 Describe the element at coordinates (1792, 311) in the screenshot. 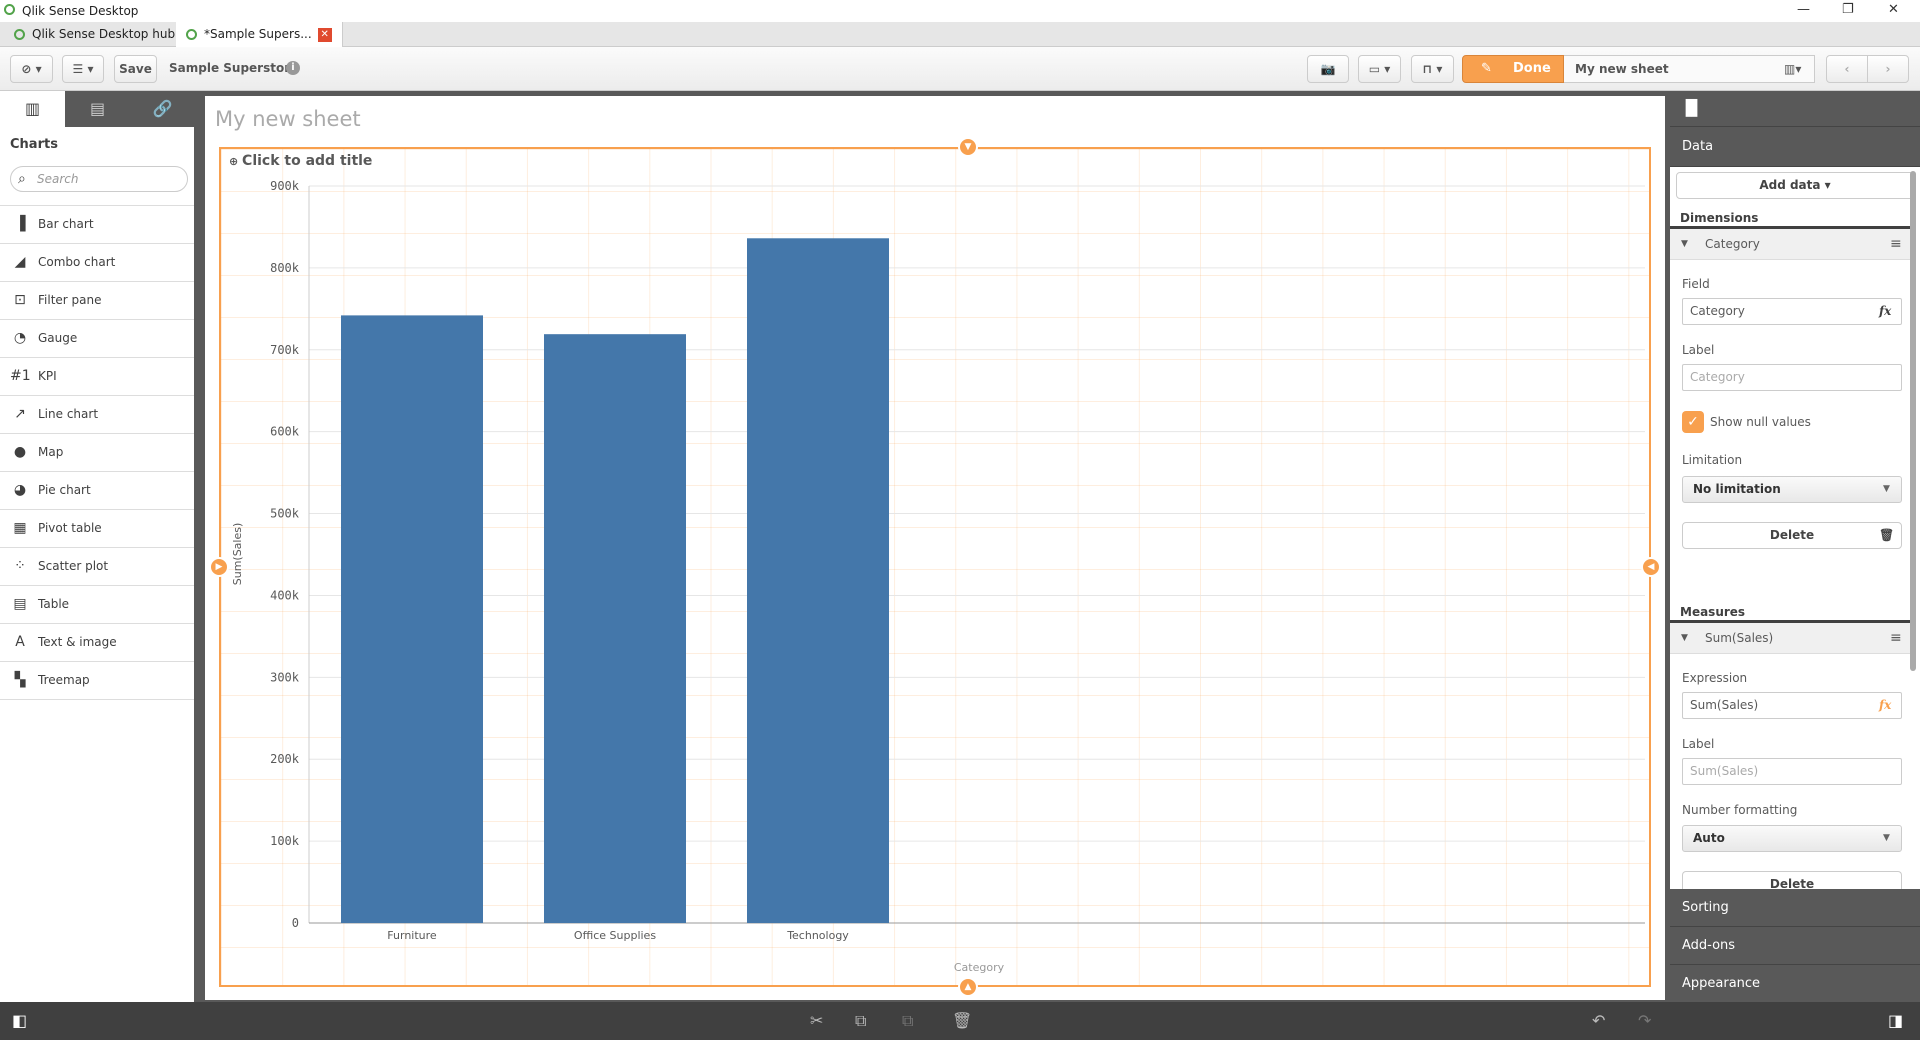

I see `field-input: Category fx` at that location.